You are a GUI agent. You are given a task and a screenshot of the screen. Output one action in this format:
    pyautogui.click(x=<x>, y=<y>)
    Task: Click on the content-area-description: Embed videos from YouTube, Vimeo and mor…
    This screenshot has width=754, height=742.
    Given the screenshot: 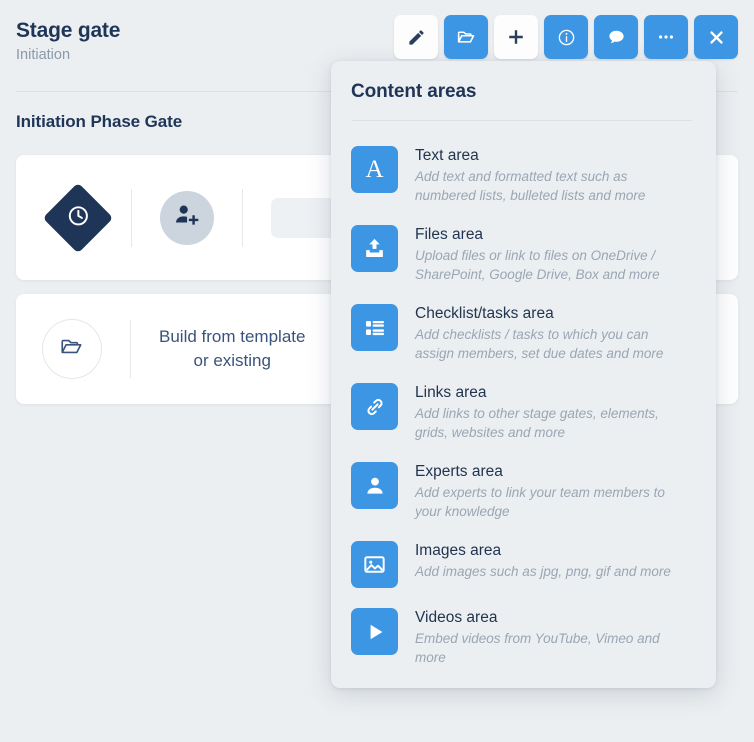 What is the action you would take?
    pyautogui.click(x=537, y=648)
    